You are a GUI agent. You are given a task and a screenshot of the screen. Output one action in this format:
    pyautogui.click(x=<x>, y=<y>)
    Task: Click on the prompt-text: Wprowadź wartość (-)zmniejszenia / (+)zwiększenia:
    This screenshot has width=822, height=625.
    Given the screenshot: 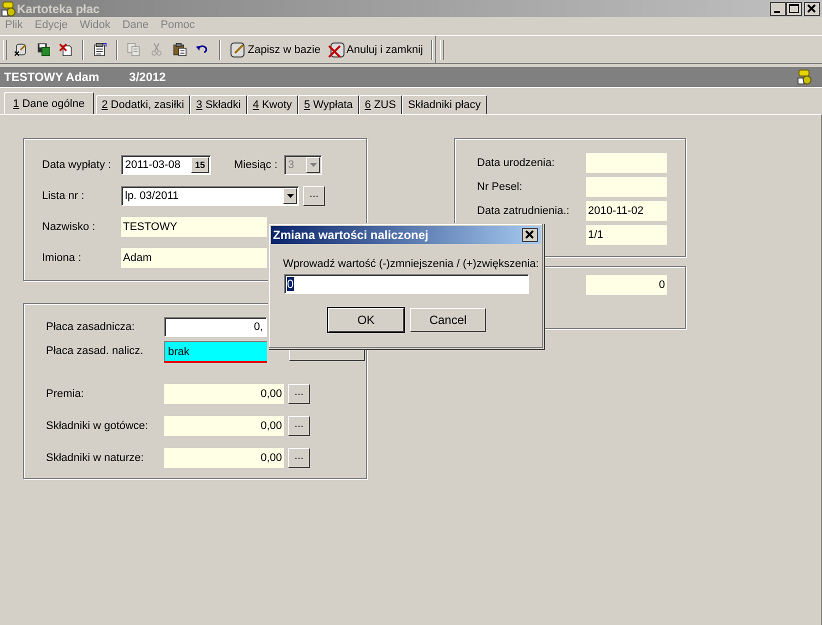 What is the action you would take?
    pyautogui.click(x=411, y=264)
    